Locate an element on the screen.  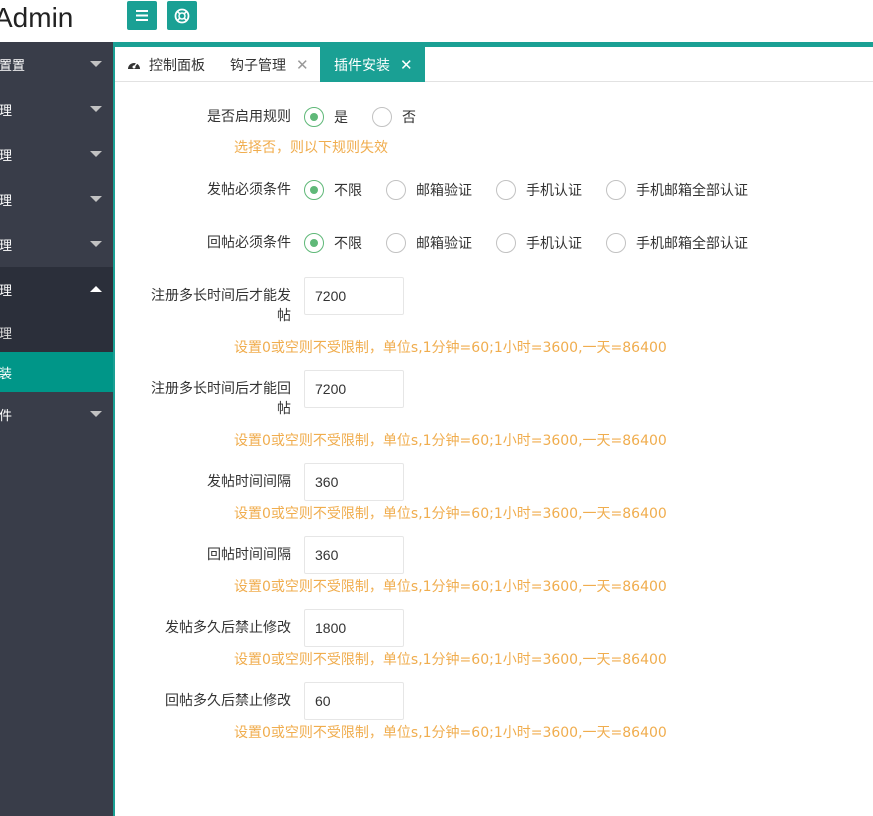
app-logo: Admin is located at coordinates (37, 17).